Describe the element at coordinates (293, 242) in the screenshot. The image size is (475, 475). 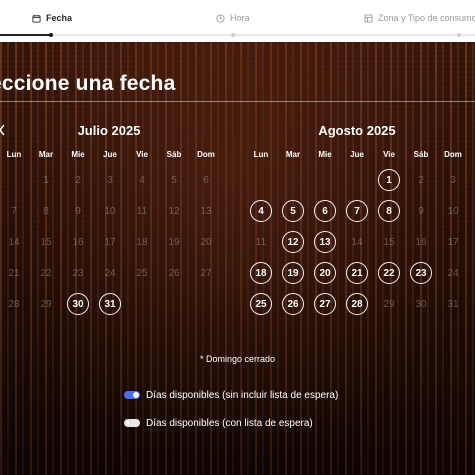
I see `day-available: 12` at that location.